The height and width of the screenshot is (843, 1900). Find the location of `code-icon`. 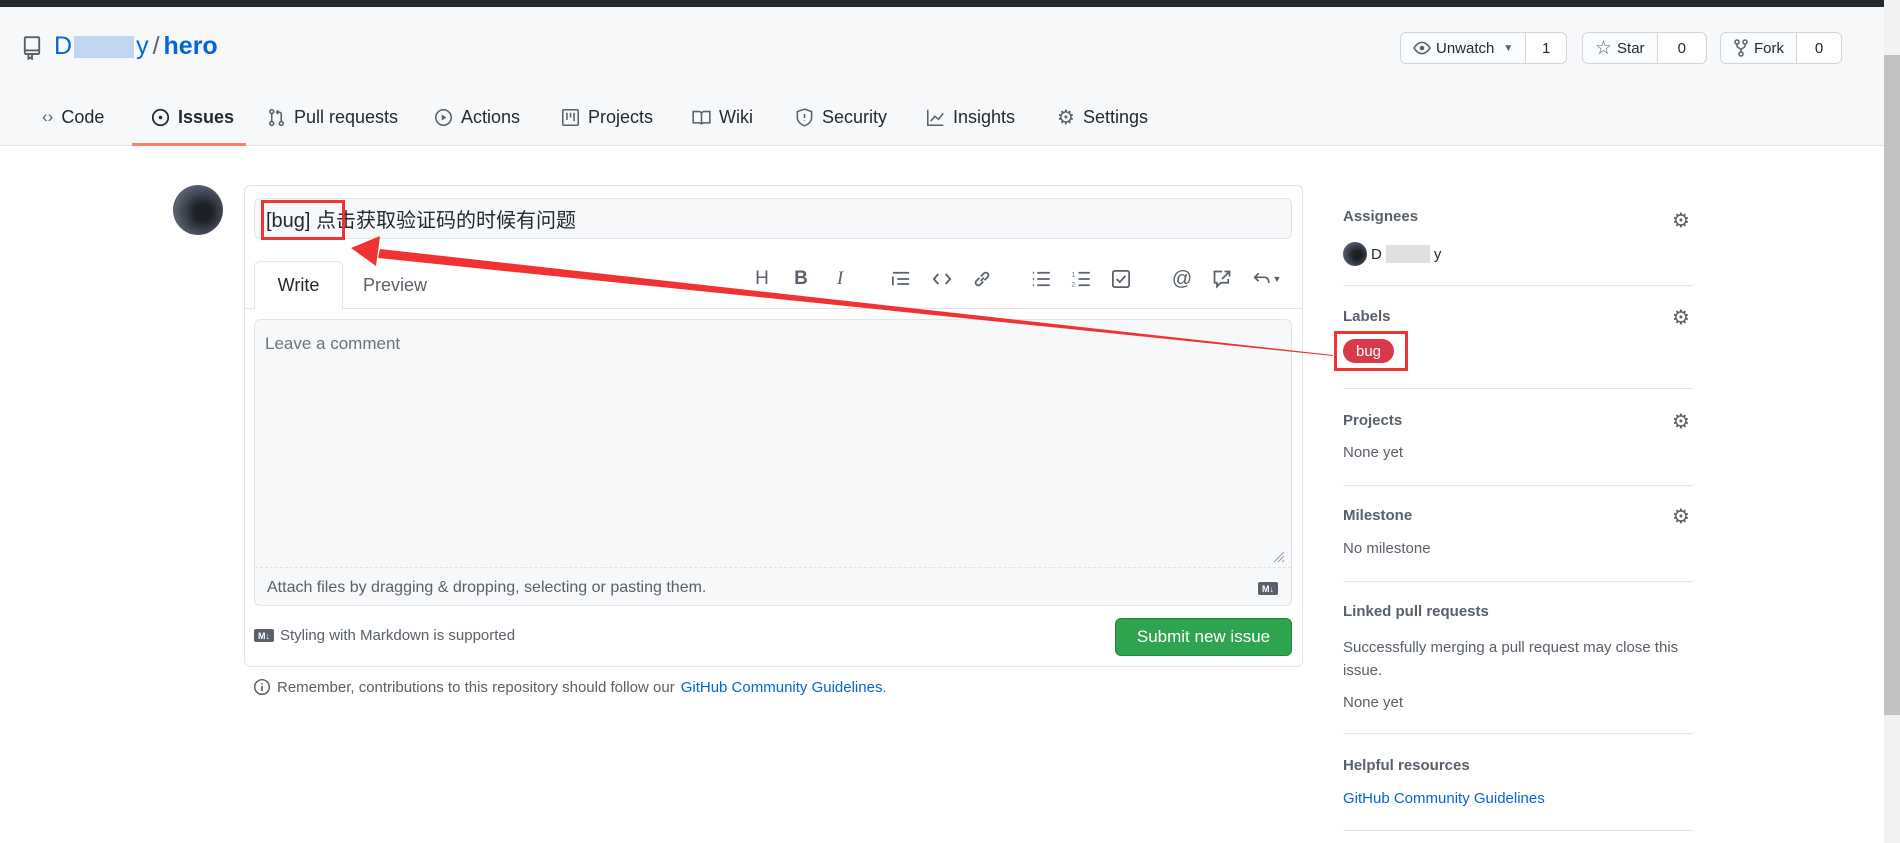

code-icon is located at coordinates (942, 279).